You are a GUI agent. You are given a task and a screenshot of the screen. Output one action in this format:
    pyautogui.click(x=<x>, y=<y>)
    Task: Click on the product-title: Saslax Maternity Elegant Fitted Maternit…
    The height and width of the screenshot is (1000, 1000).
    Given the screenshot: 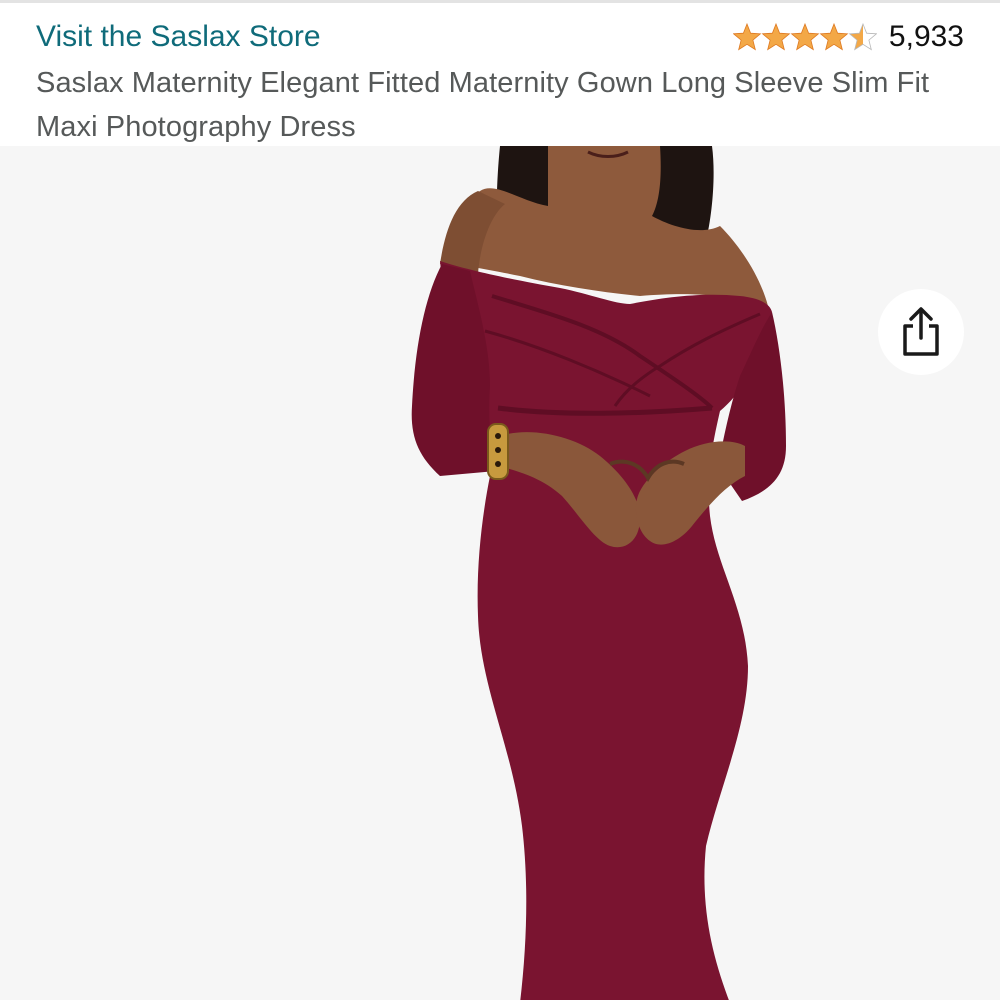 What is the action you would take?
    pyautogui.click(x=483, y=105)
    